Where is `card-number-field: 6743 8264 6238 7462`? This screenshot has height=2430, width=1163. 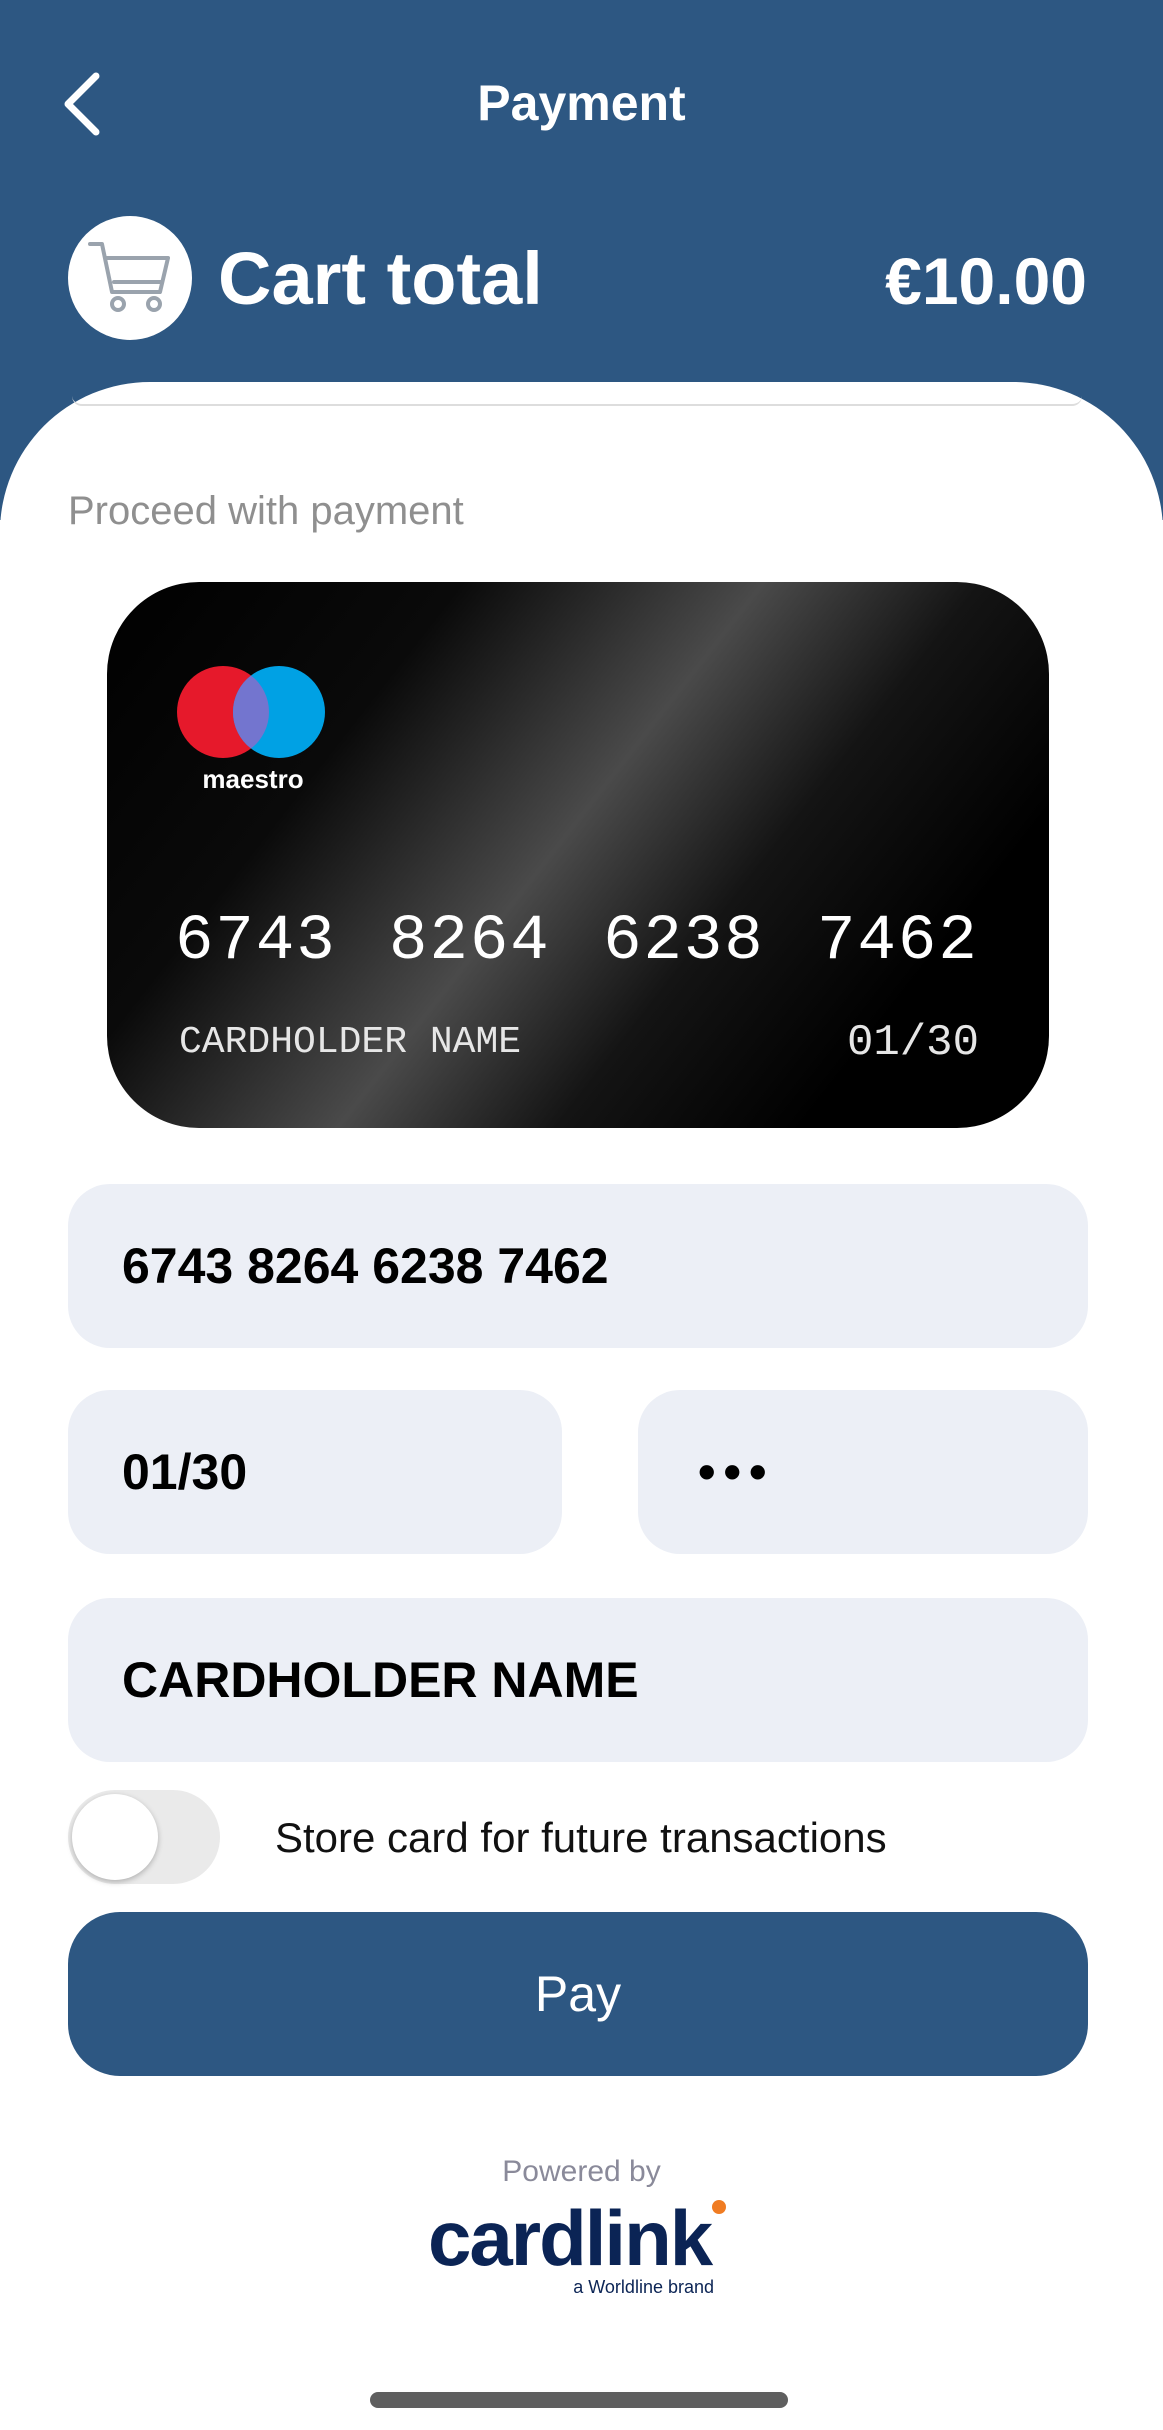 card-number-field: 6743 8264 6238 7462 is located at coordinates (578, 1266).